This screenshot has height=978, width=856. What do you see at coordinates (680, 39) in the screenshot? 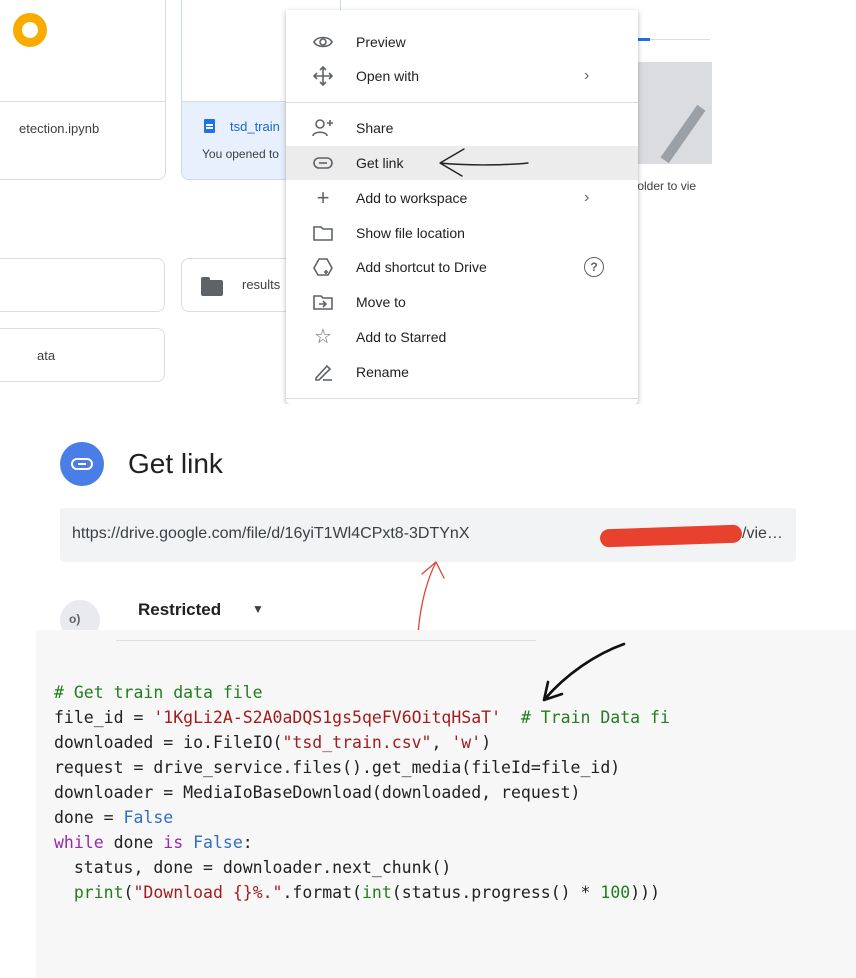
I see `tab-divider` at bounding box center [680, 39].